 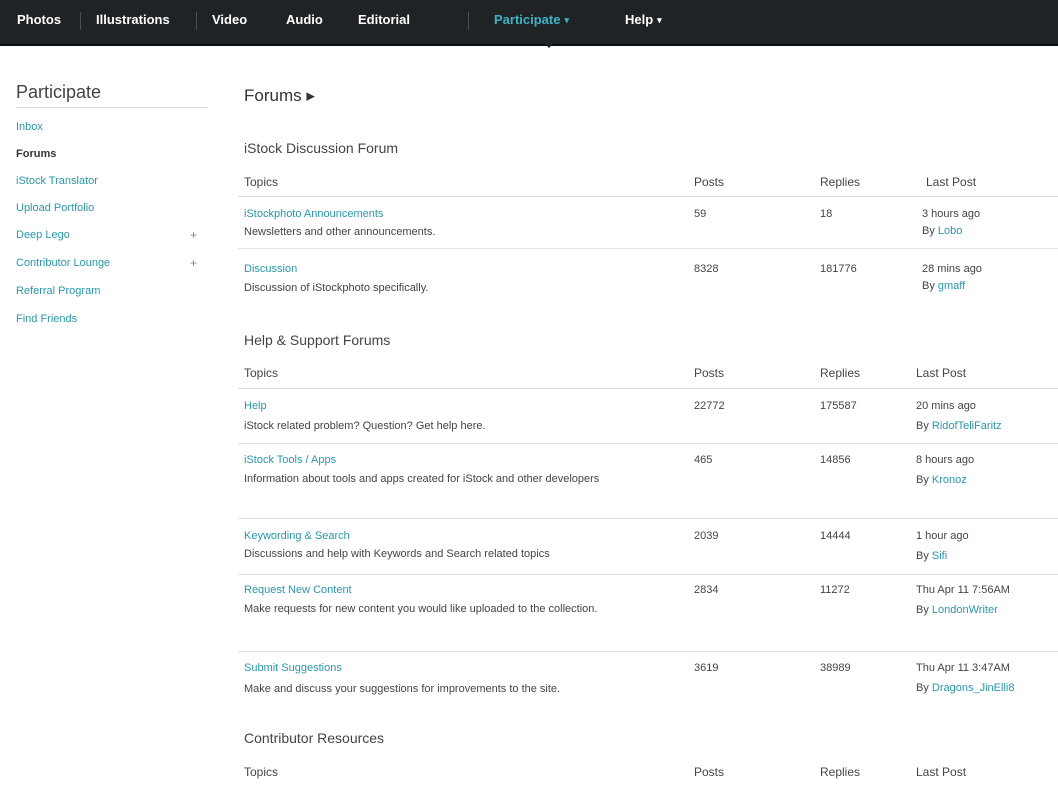 I want to click on active-nav-pointer, so click(x=549, y=45).